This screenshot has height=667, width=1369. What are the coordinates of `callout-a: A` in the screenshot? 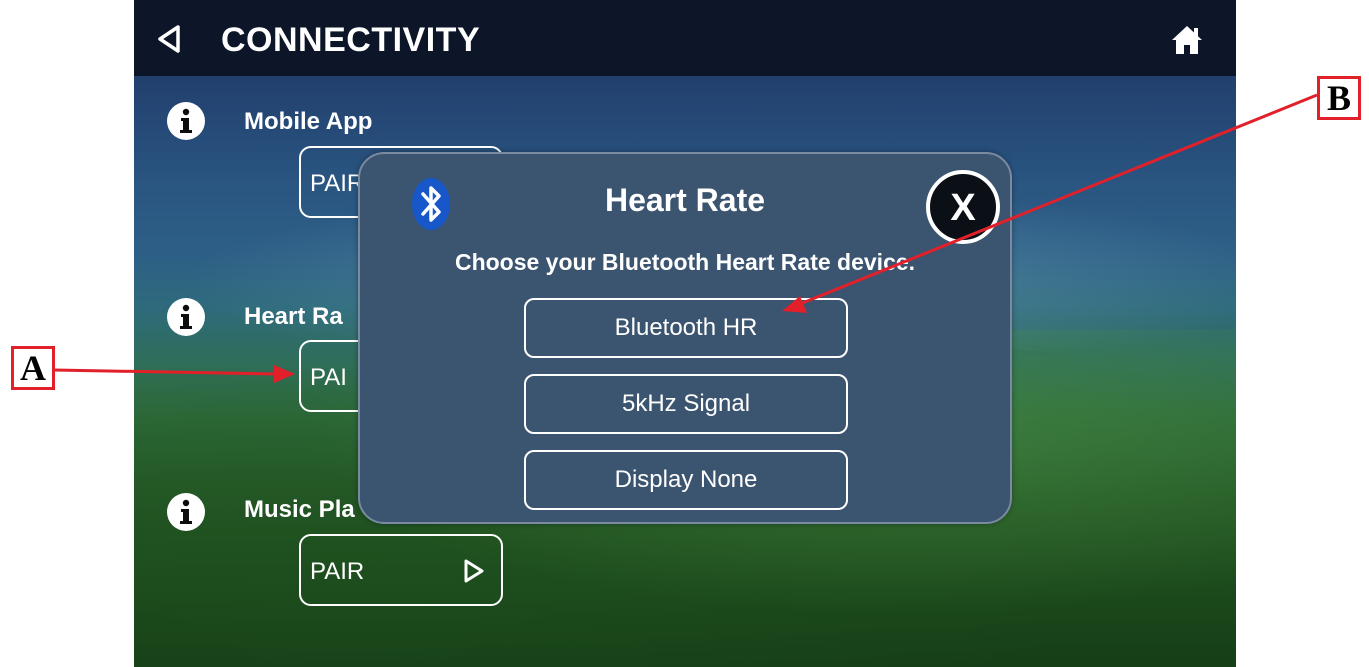 It's located at (33, 368).